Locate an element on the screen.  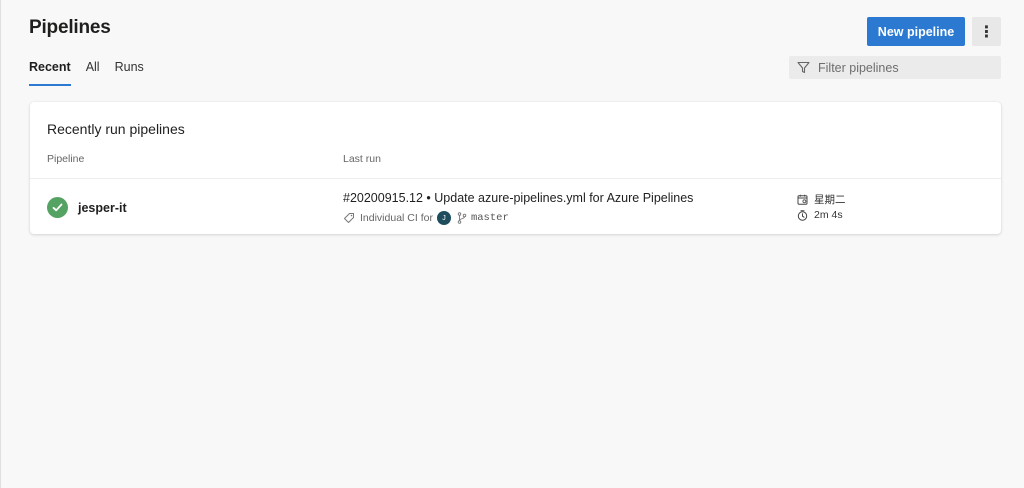
run-date-text: 星期二 is located at coordinates (830, 200).